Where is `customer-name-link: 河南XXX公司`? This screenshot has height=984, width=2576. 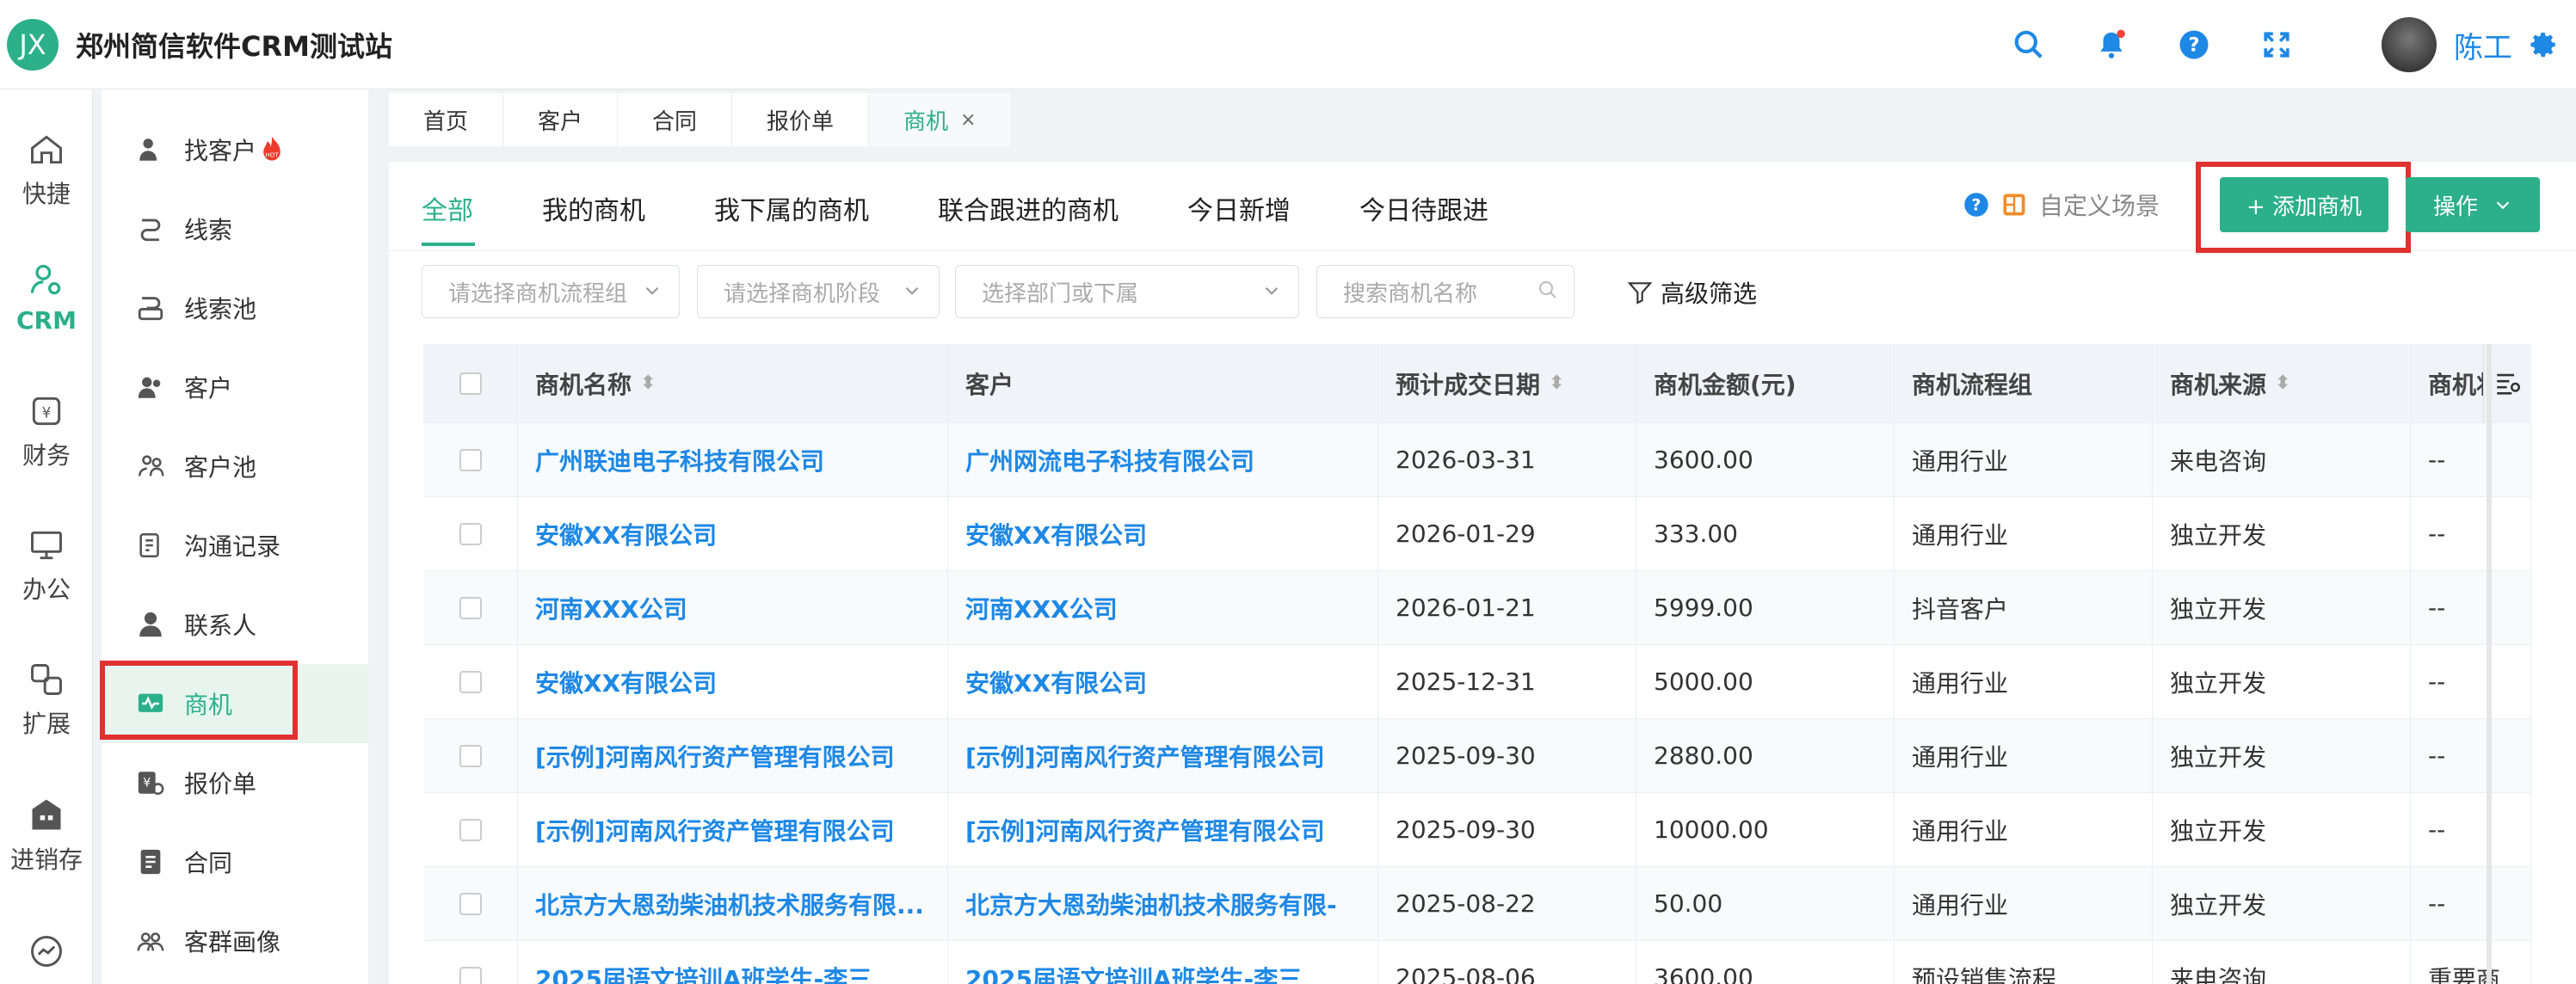
customer-name-link: 河南XXX公司 is located at coordinates (1041, 608).